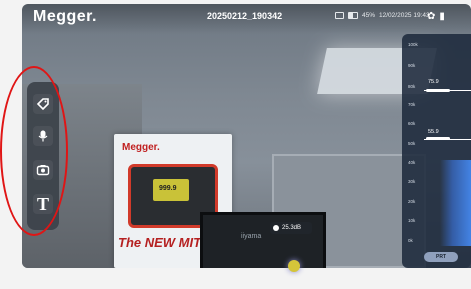 The width and height of the screenshot is (471, 289). I want to click on readout-value: 25.3dB, so click(292, 228).